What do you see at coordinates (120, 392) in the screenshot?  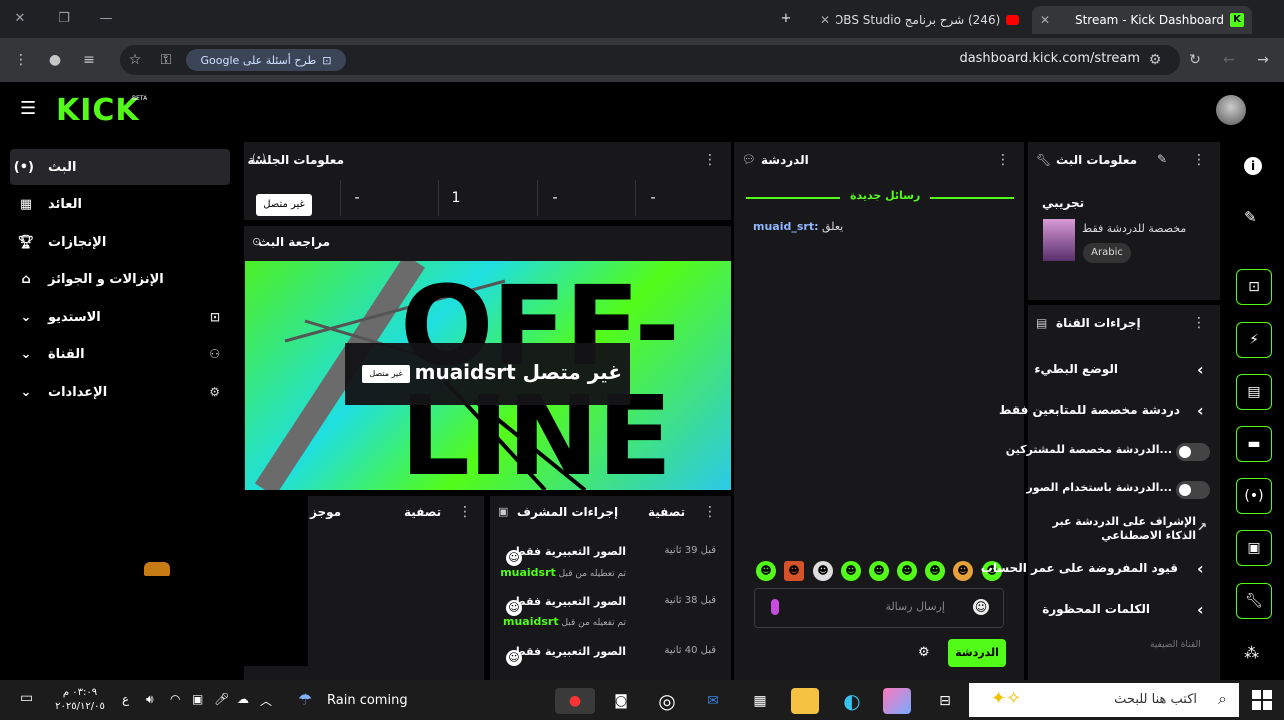 I see `sidebar-item-settings: ⌄ الإعدادات ⚙` at bounding box center [120, 392].